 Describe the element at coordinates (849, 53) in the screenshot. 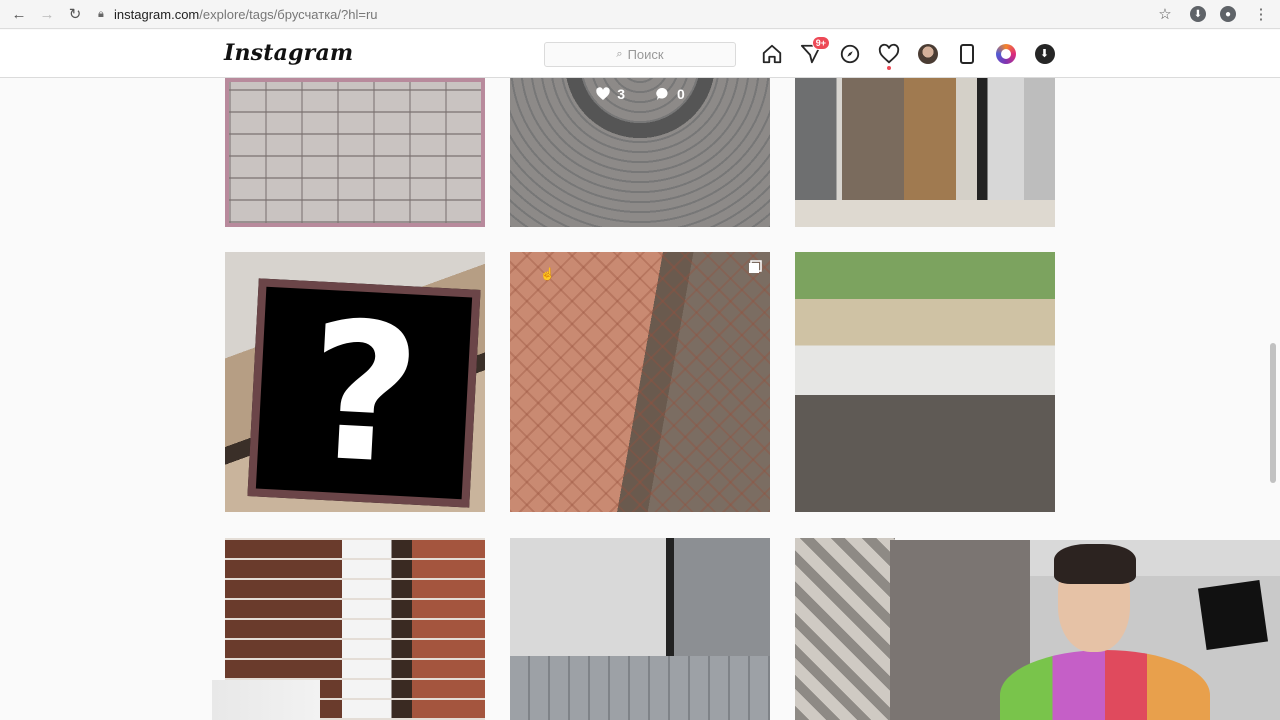

I see `explore-icon` at that location.